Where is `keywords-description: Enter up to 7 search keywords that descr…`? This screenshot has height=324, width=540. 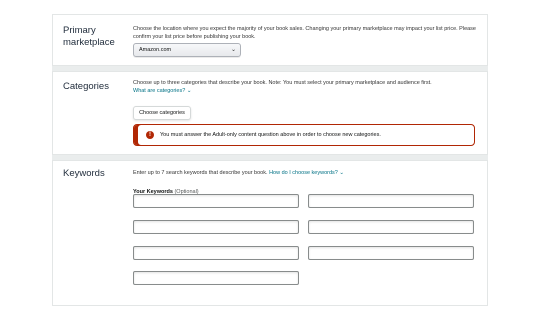 keywords-description: Enter up to 7 search keywords that descr… is located at coordinates (306, 174).